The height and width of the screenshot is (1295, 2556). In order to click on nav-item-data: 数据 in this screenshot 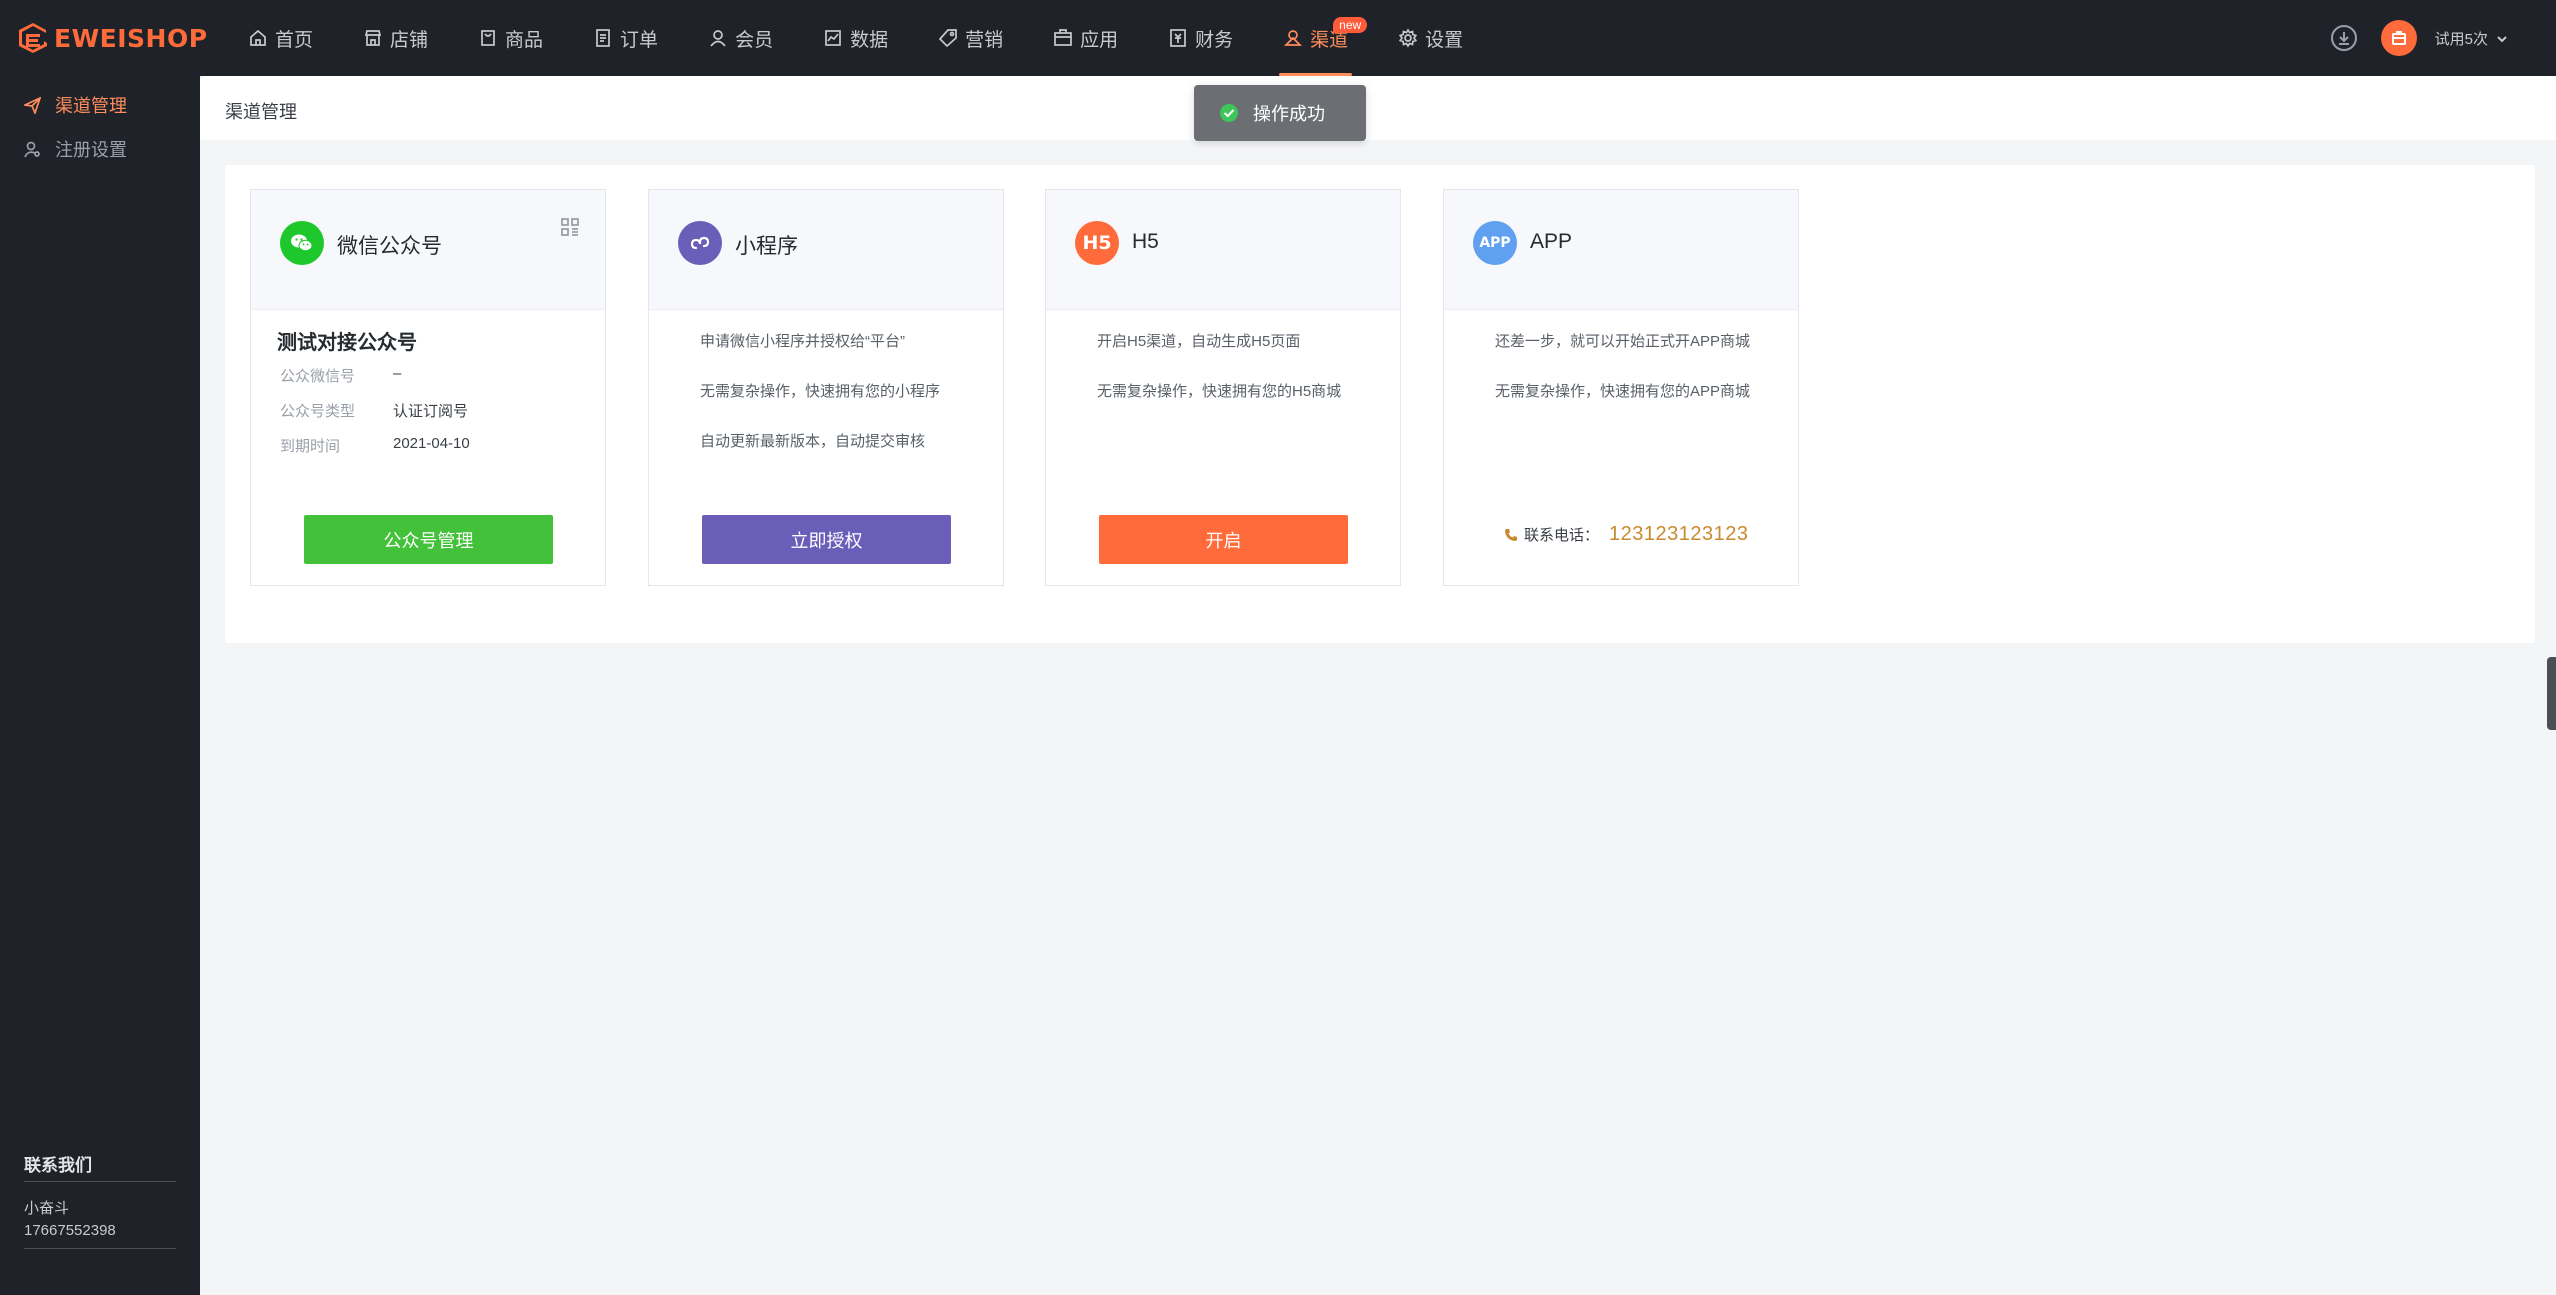, I will do `click(855, 38)`.